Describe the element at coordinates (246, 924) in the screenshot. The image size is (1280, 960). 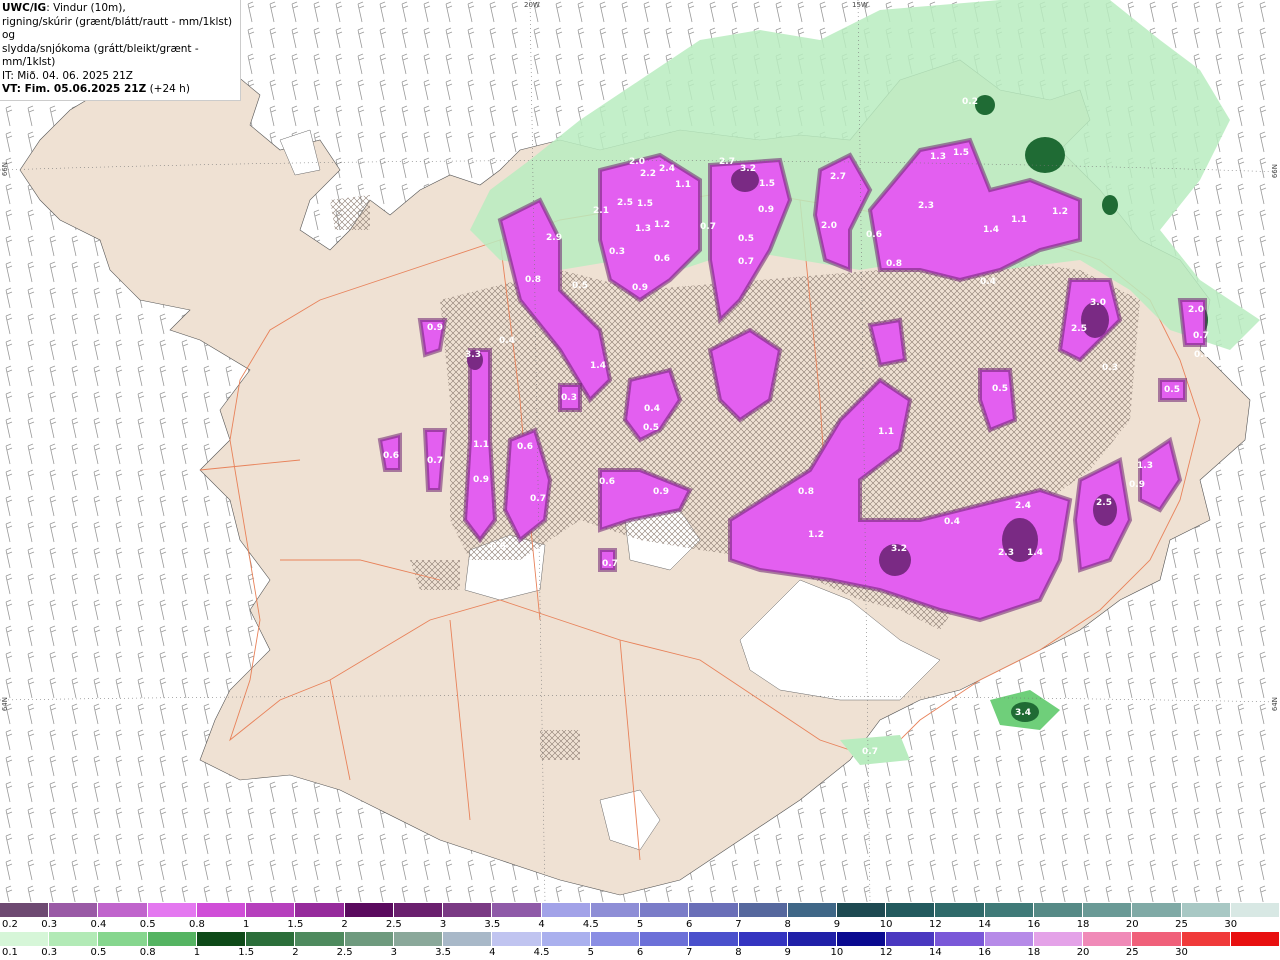
I see `legend-label: 1` at that location.